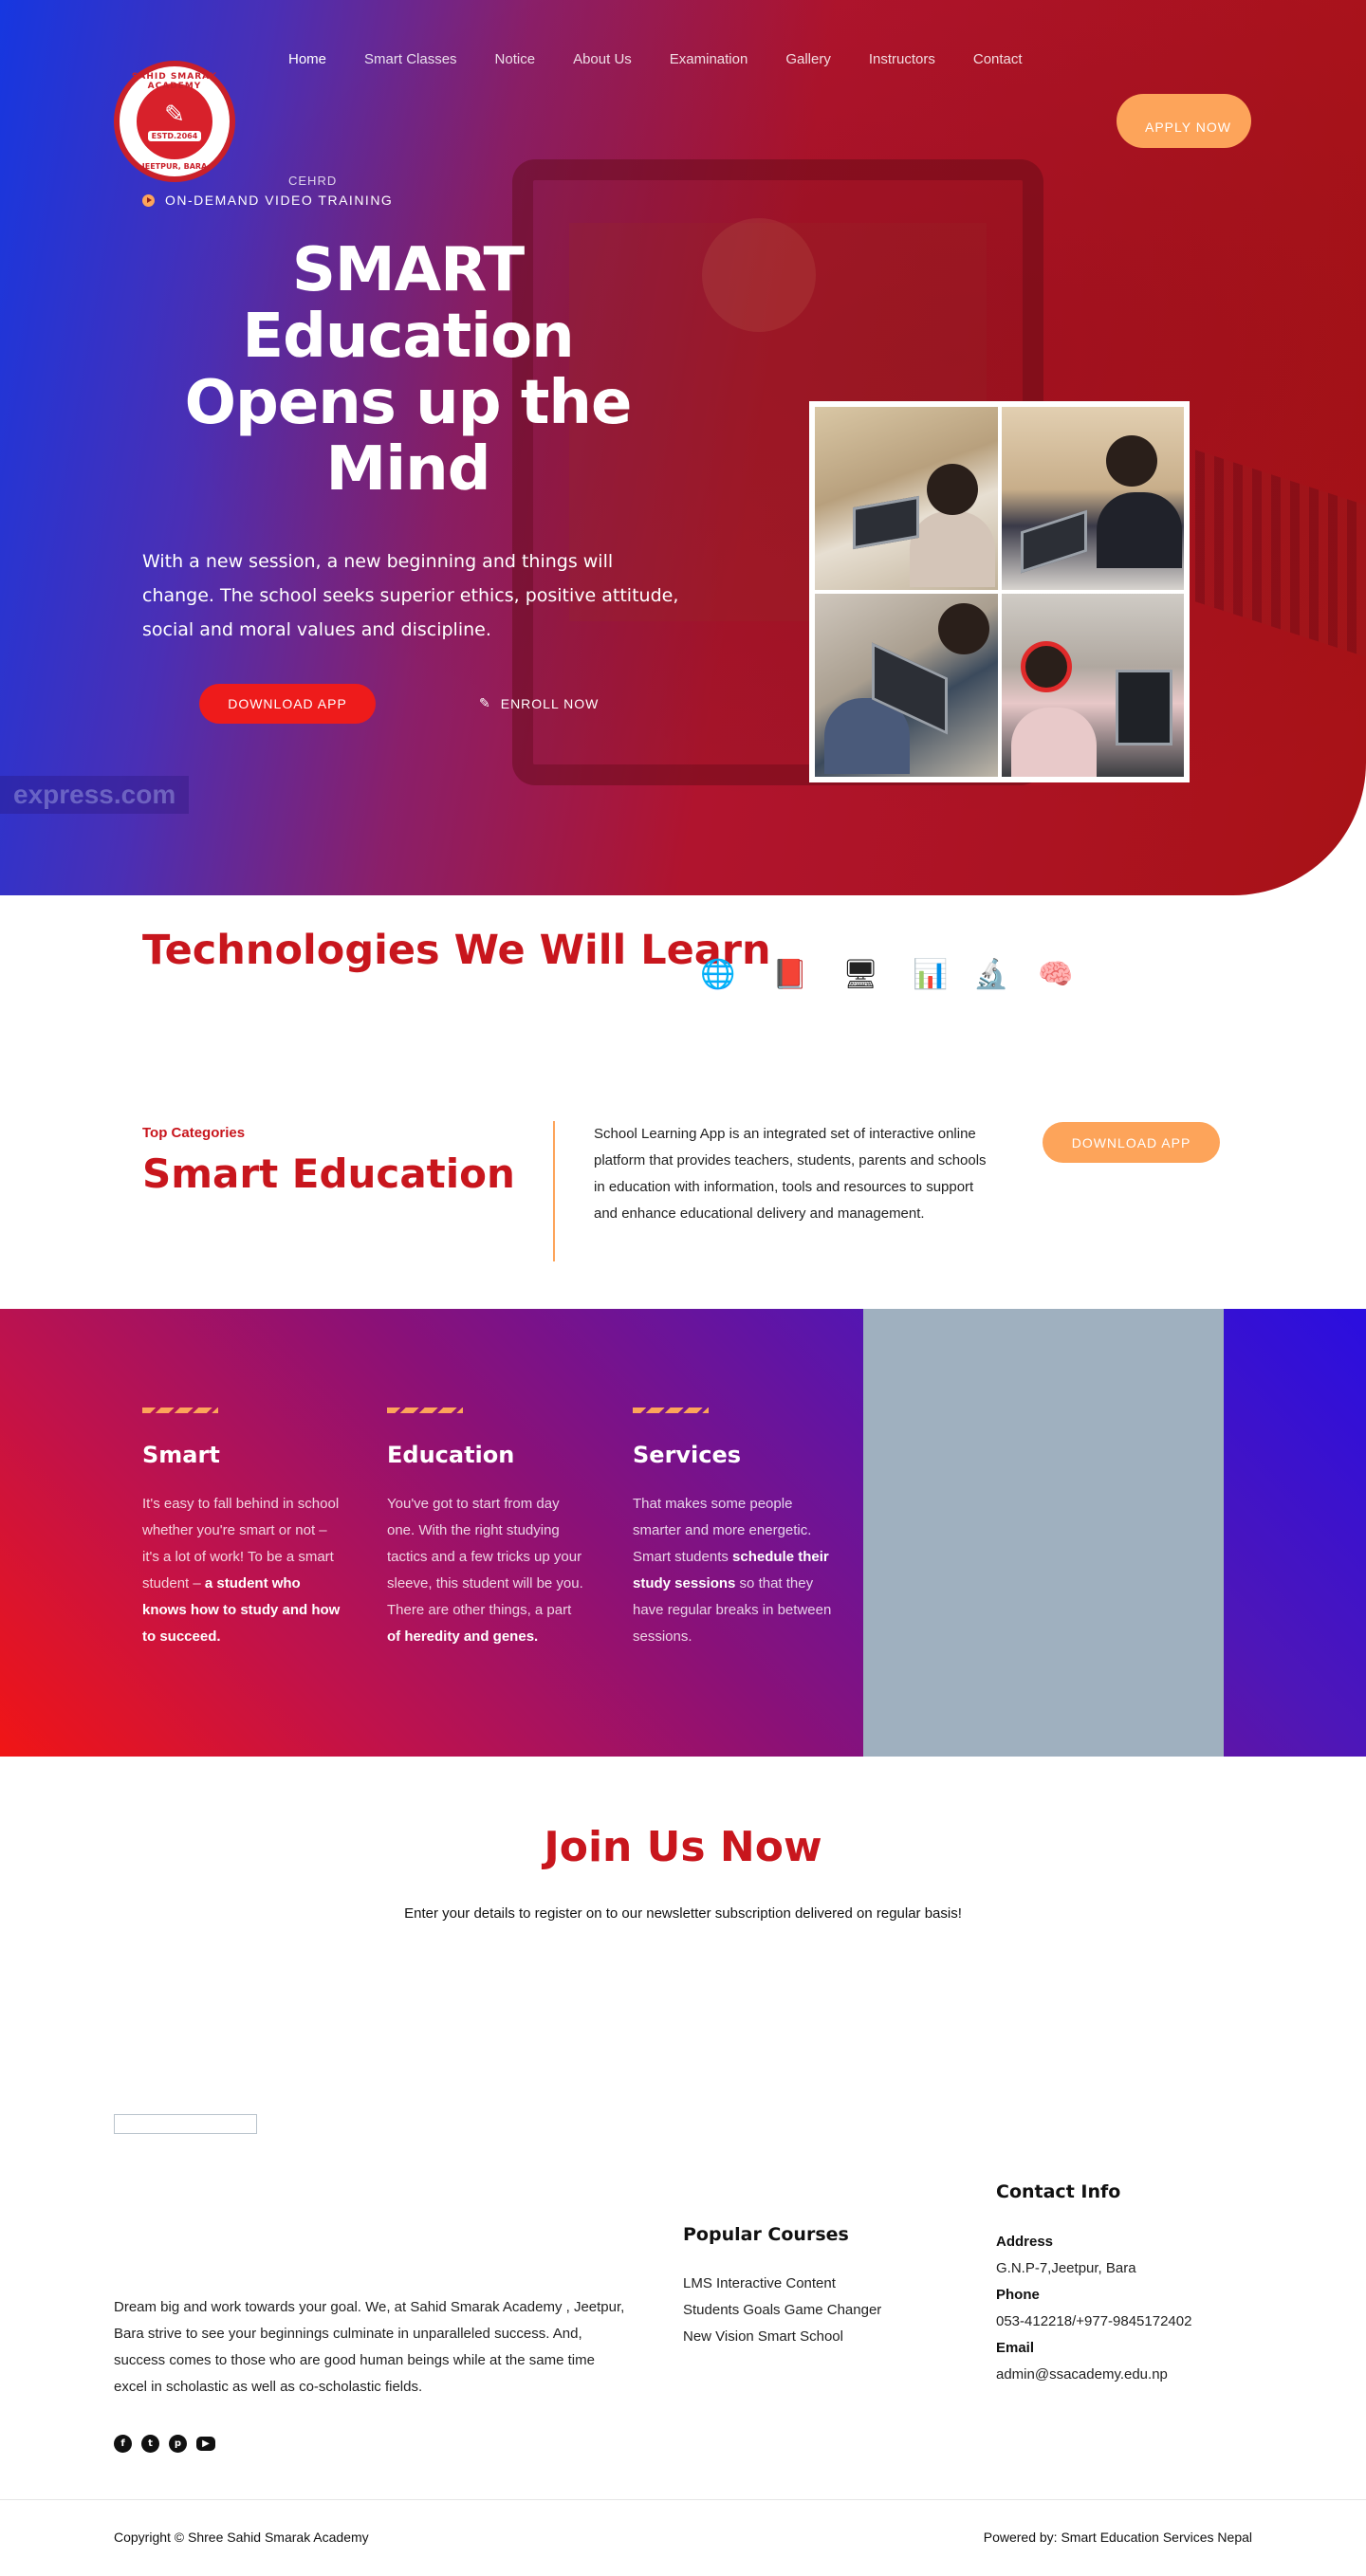 This screenshot has width=1366, height=2576. I want to click on popular-courses-title: Popular Courses, so click(766, 2234).